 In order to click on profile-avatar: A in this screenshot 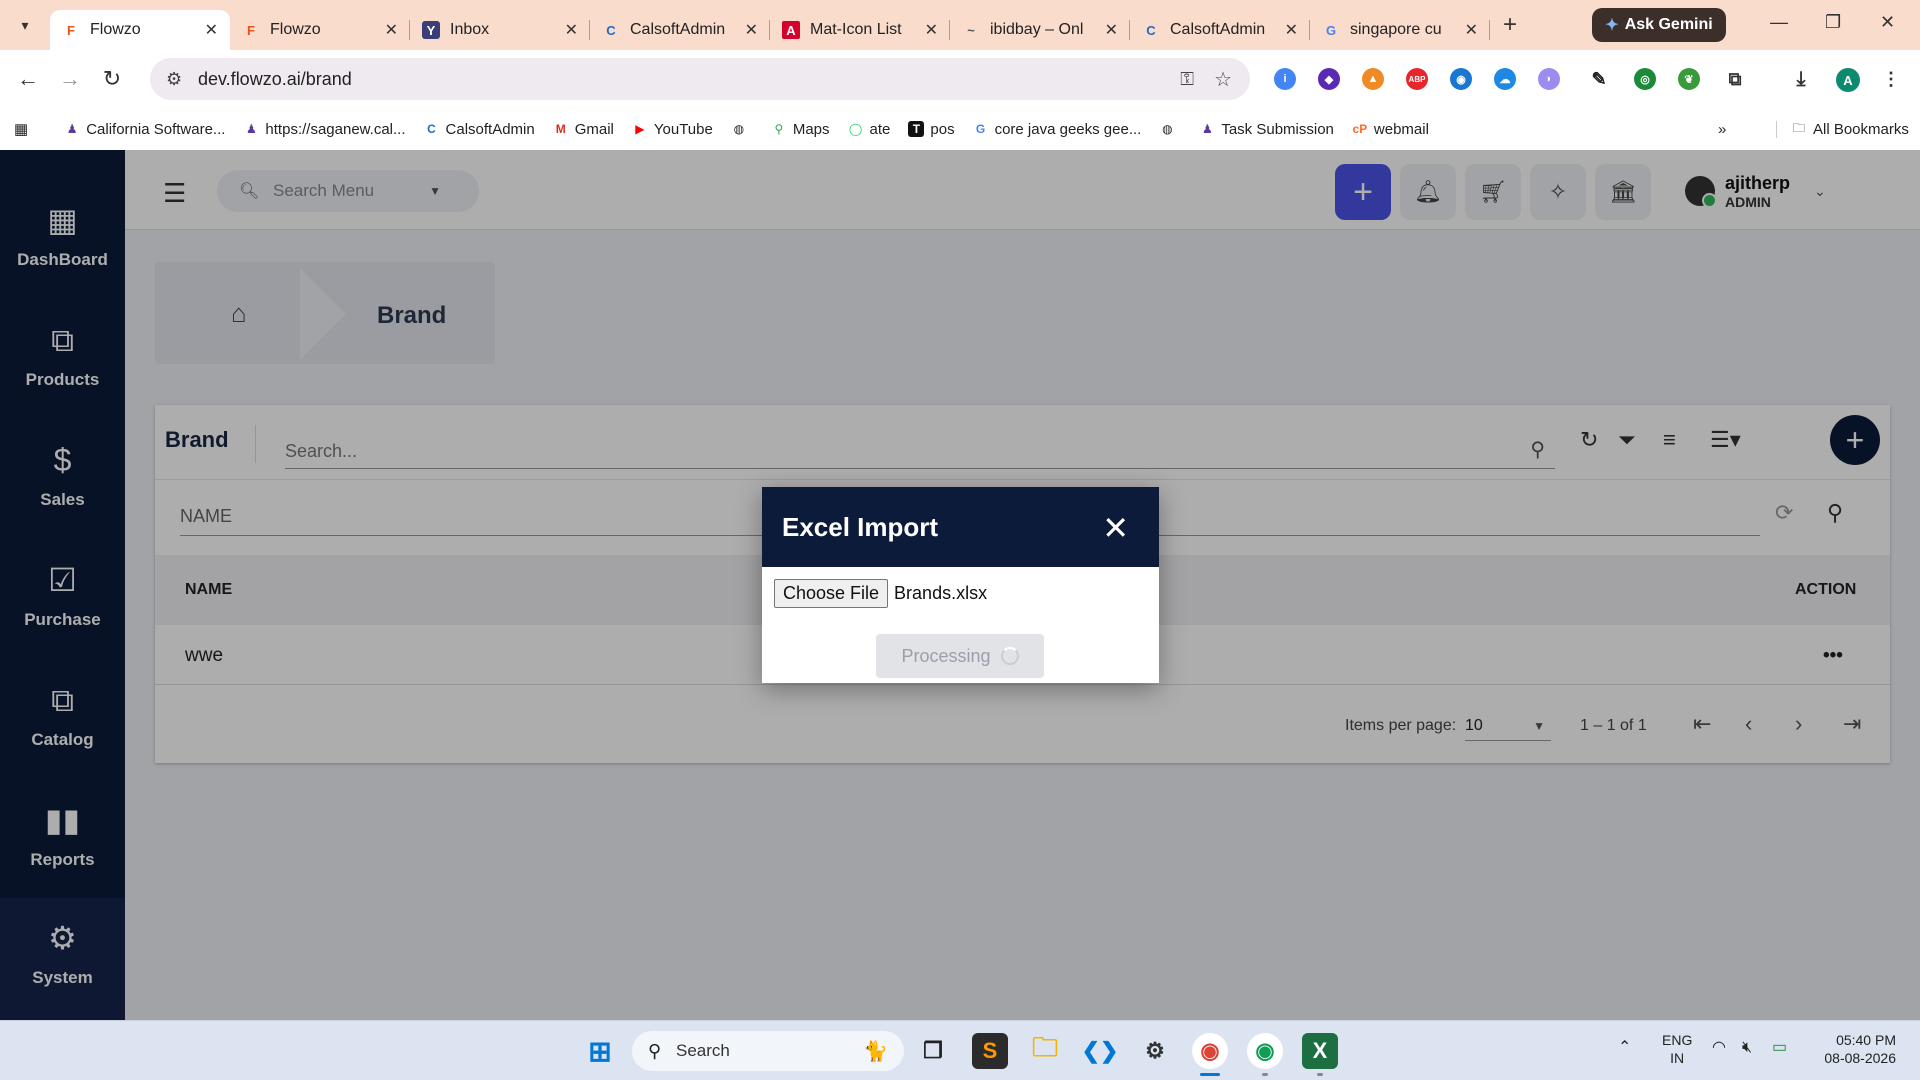, I will do `click(1848, 80)`.